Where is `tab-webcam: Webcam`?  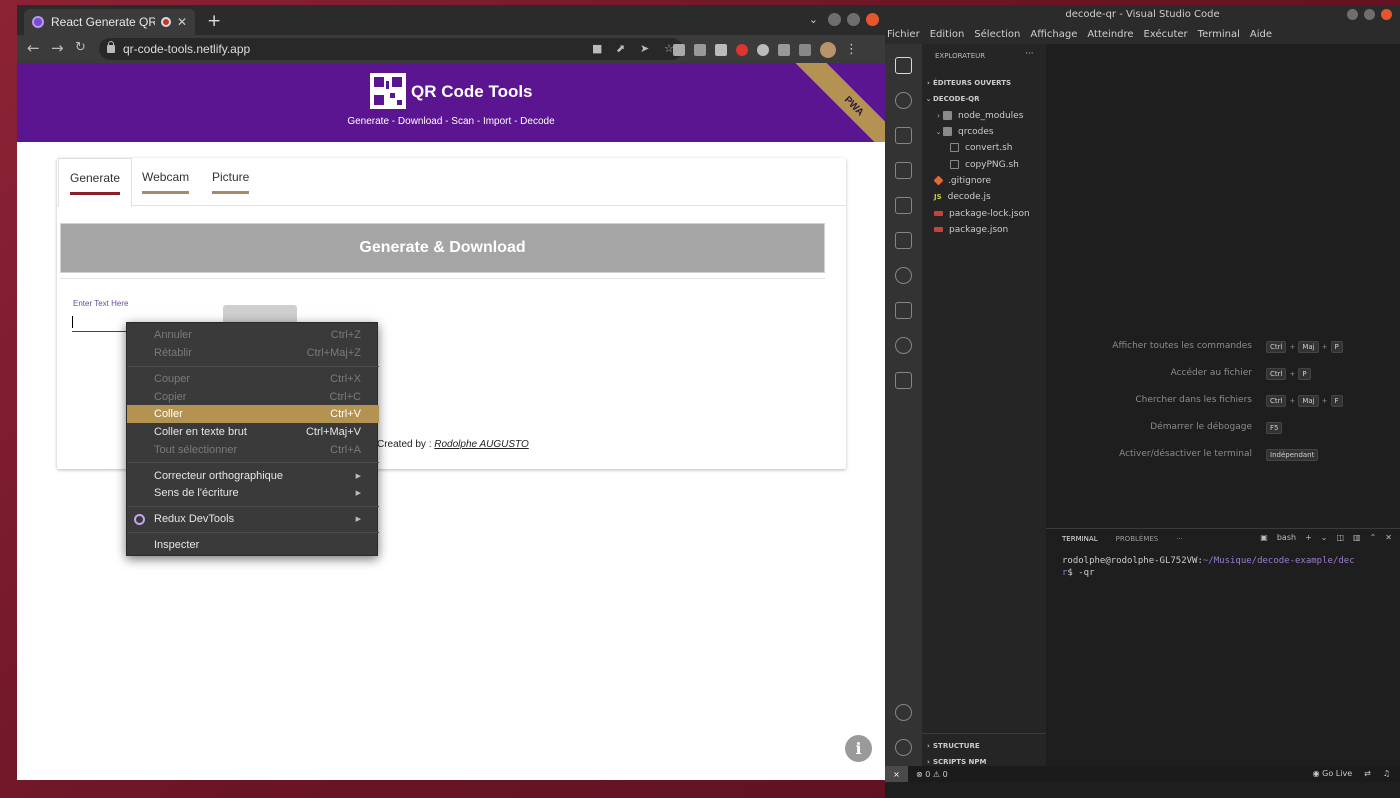 tab-webcam: Webcam is located at coordinates (165, 182).